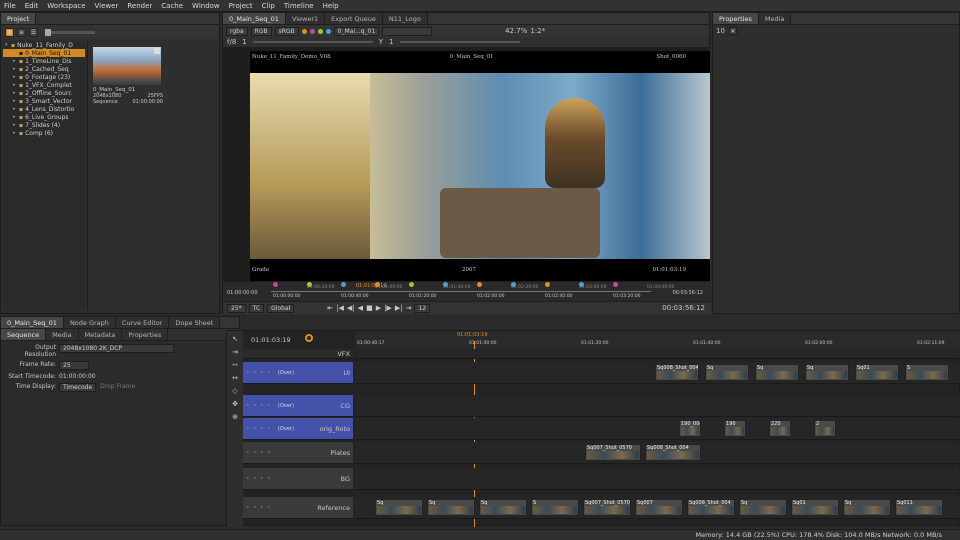 This screenshot has width=960, height=540. I want to click on bottom-tab-1: Node Graph, so click(89, 322).